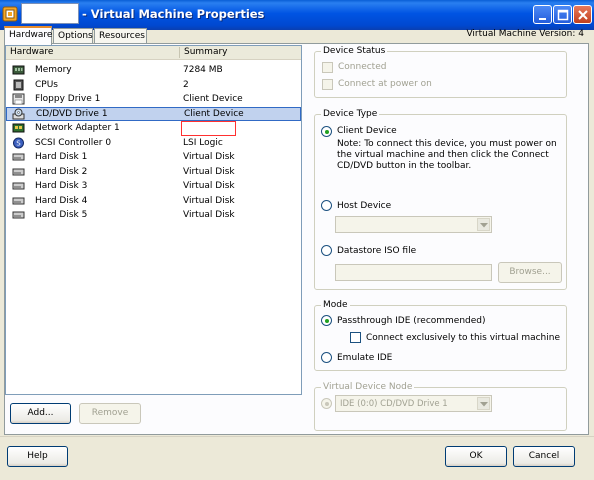 This screenshot has height=480, width=594. What do you see at coordinates (61, 186) in the screenshot?
I see `hardware-name: Hard Disk 3` at bounding box center [61, 186].